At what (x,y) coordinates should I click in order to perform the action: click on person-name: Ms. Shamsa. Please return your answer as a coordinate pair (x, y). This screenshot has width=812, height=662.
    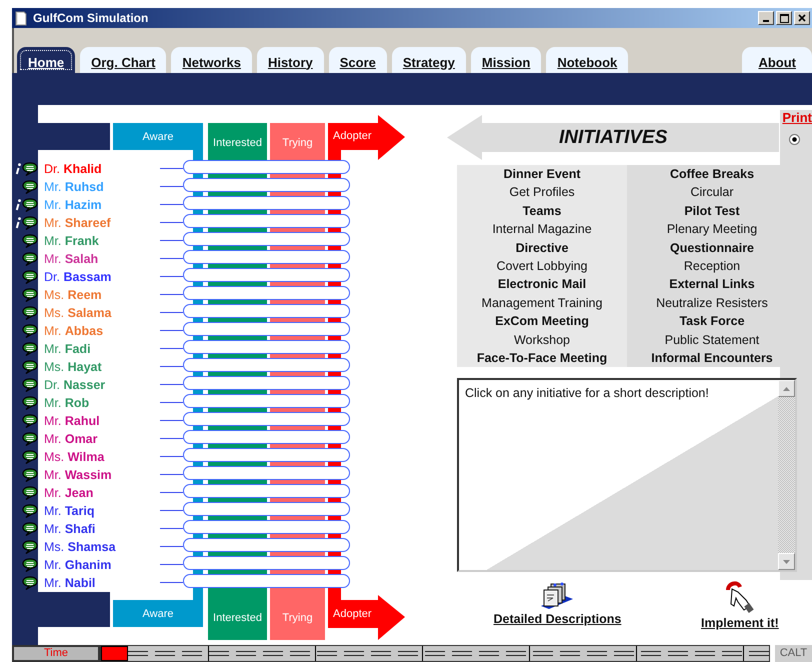
    Looking at the image, I should click on (102, 547).